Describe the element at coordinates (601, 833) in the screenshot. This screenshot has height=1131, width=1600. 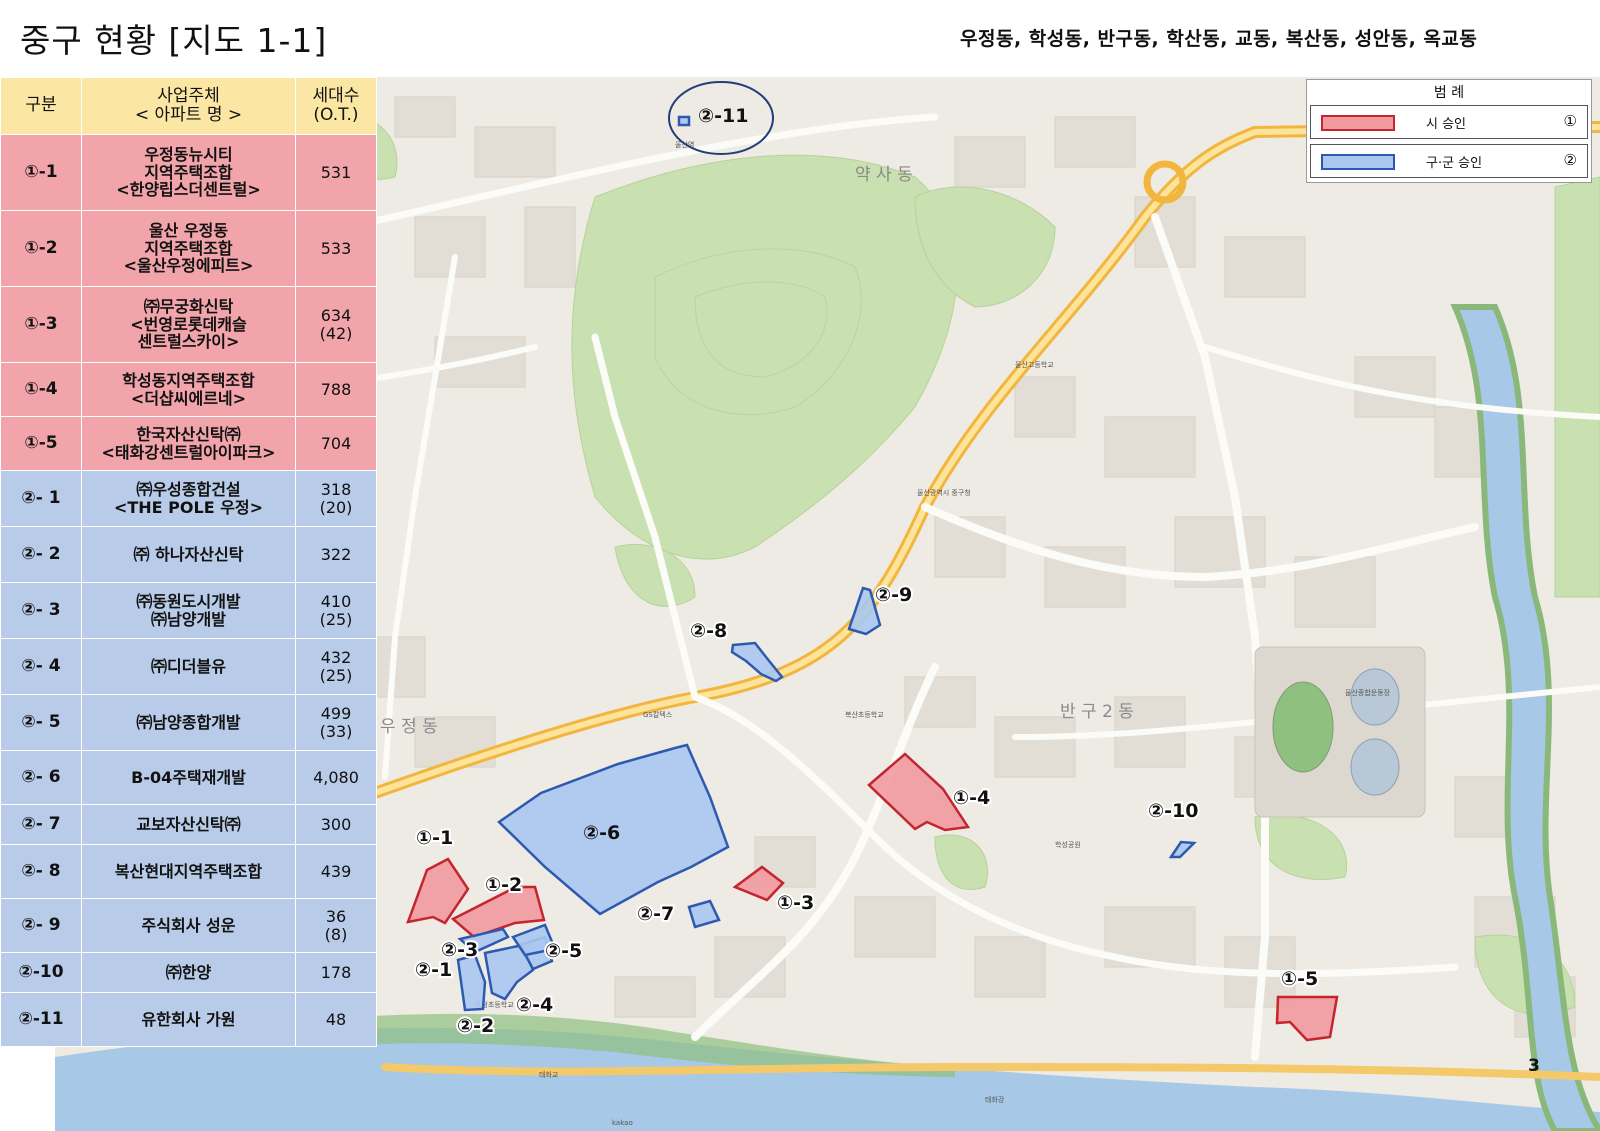
I see `label-site-2-6: ②-6` at that location.